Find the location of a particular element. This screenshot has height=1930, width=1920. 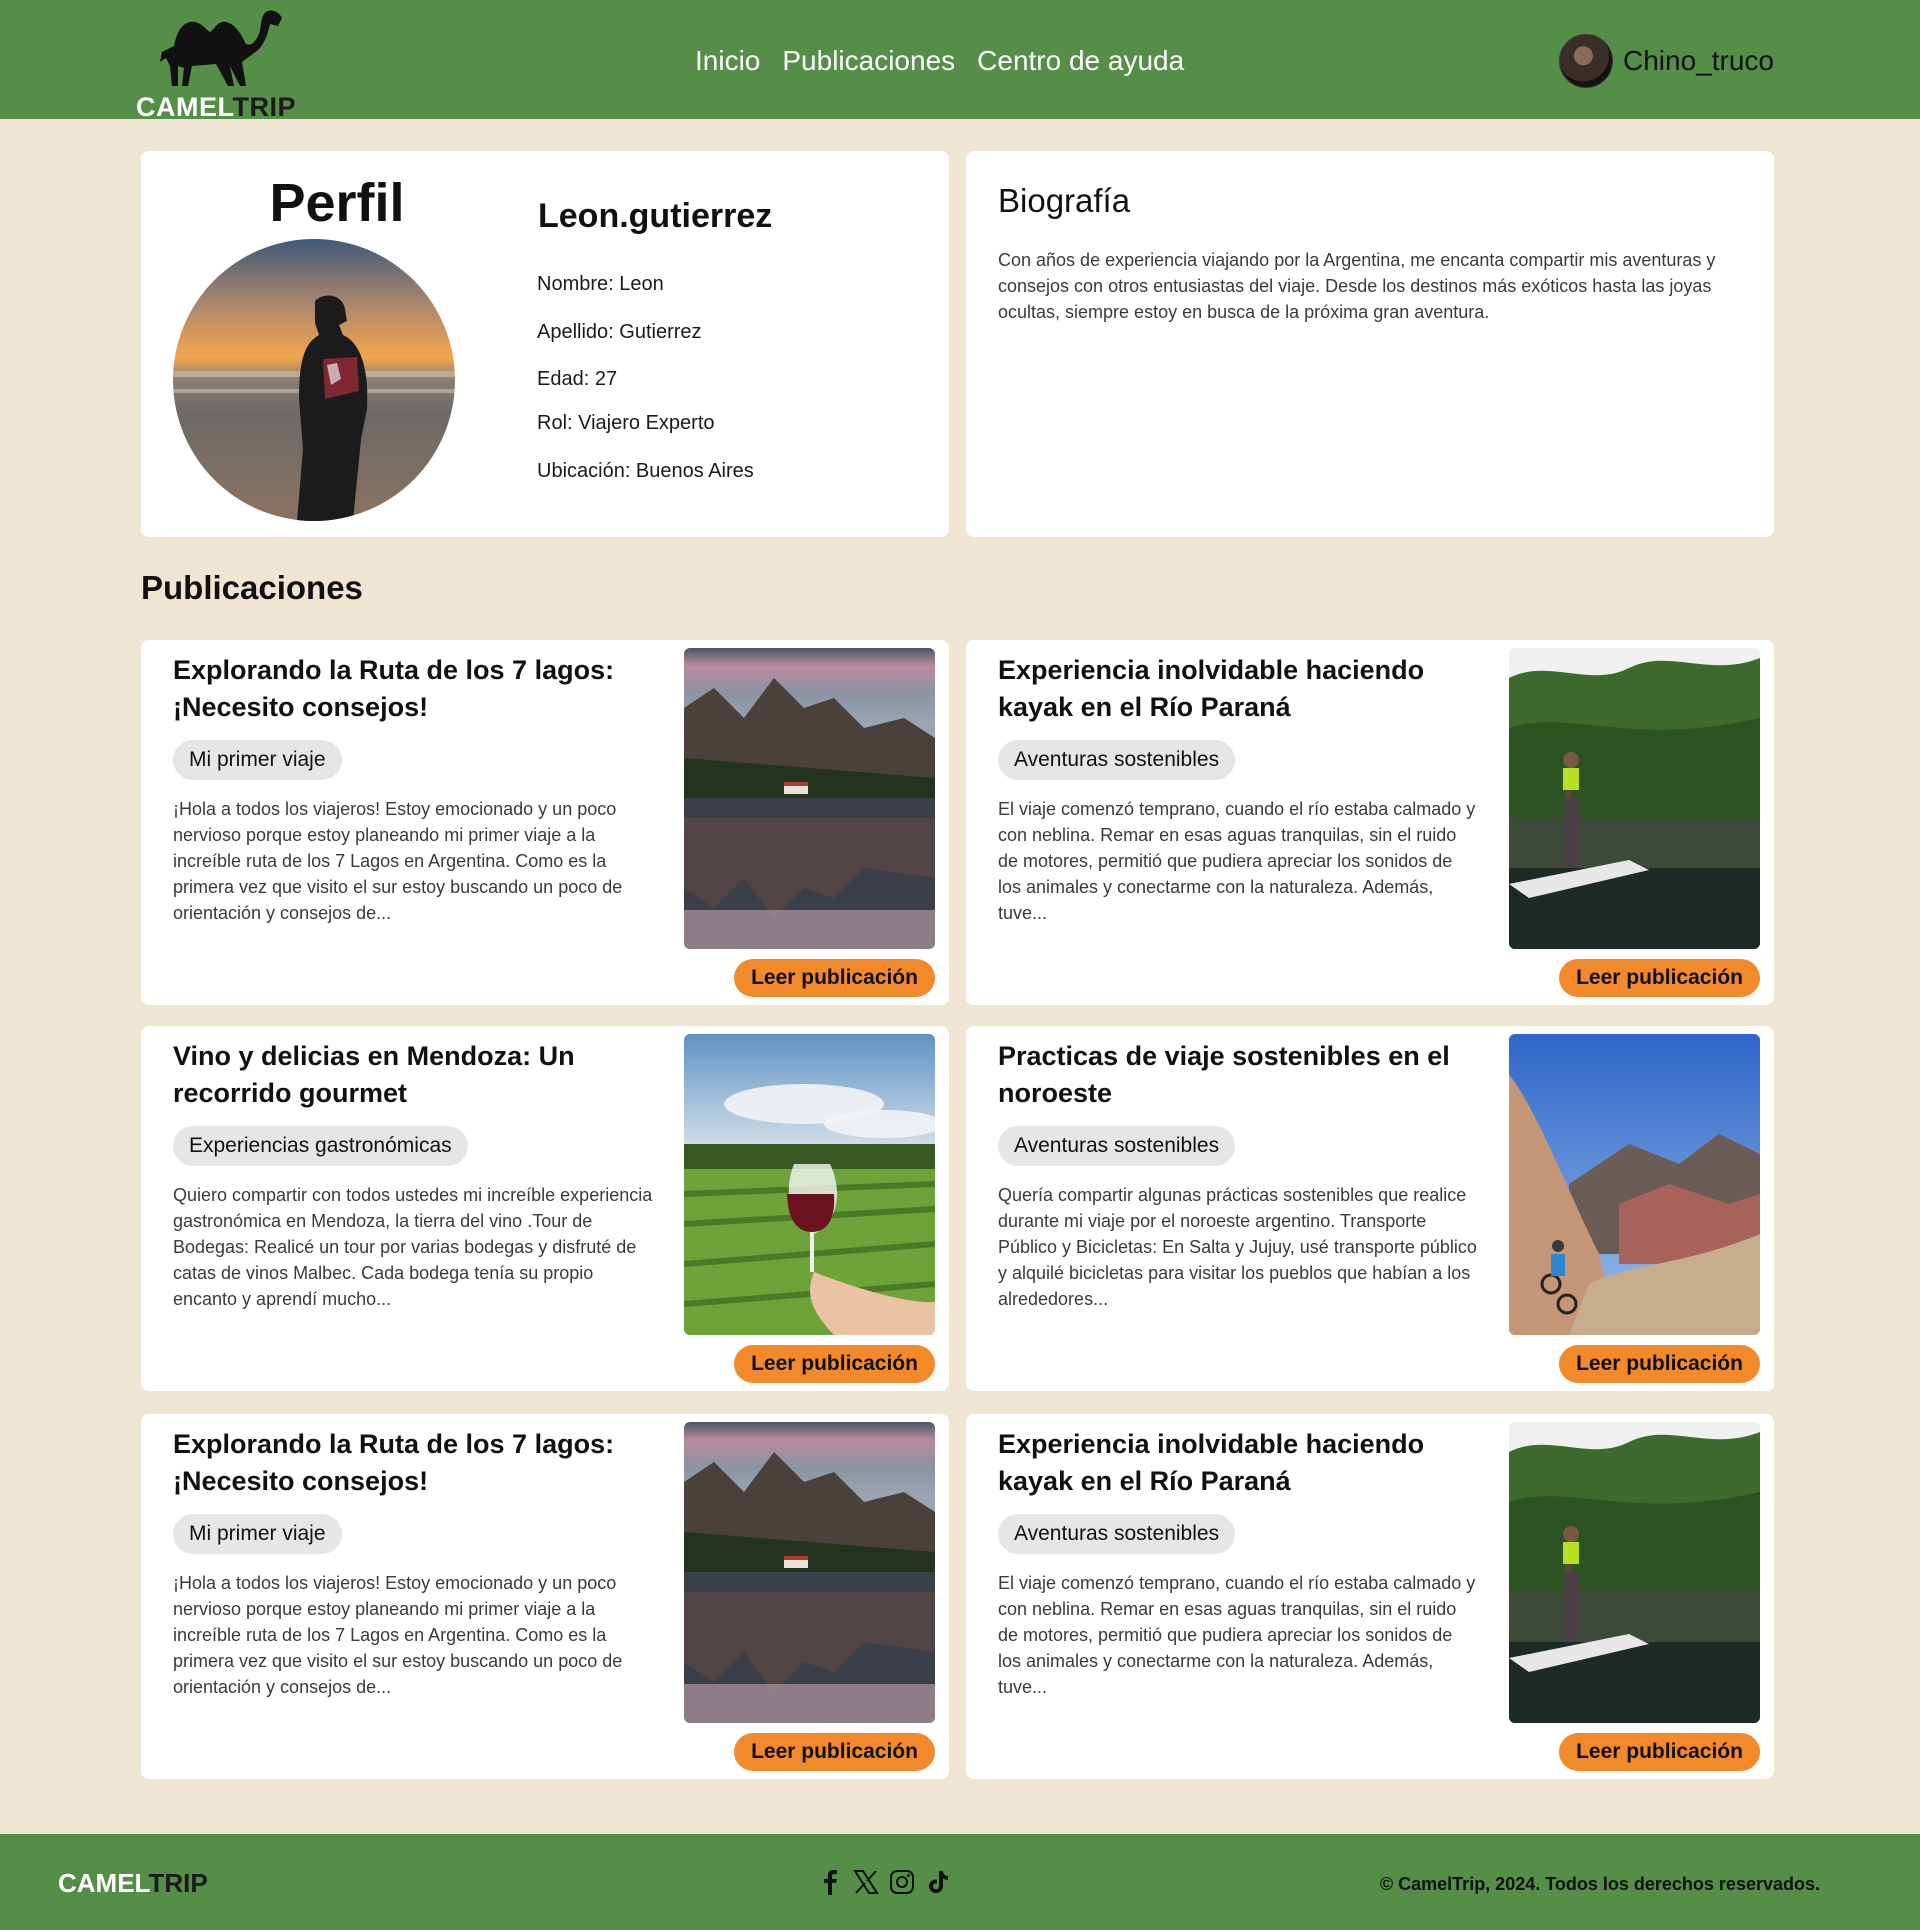

profile-photo is located at coordinates (314, 380).